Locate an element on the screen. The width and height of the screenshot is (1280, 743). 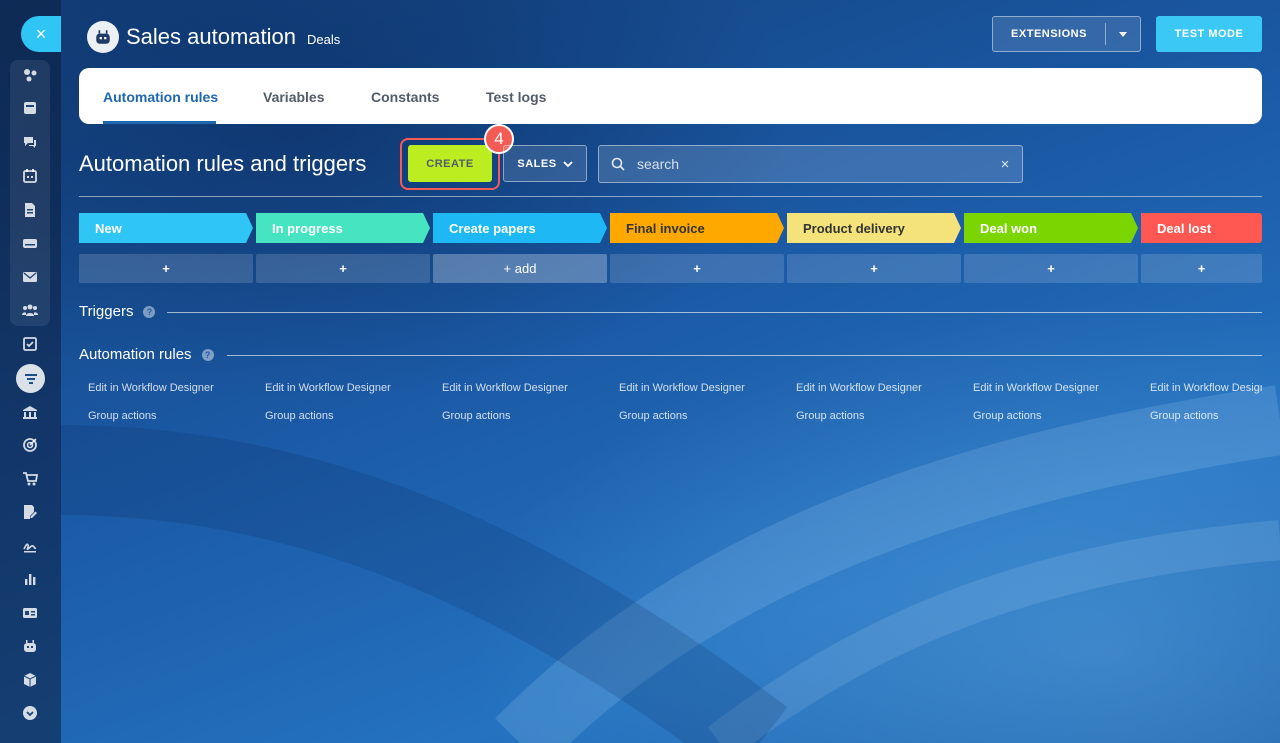
triggers-heading: Triggers ? is located at coordinates (117, 311).